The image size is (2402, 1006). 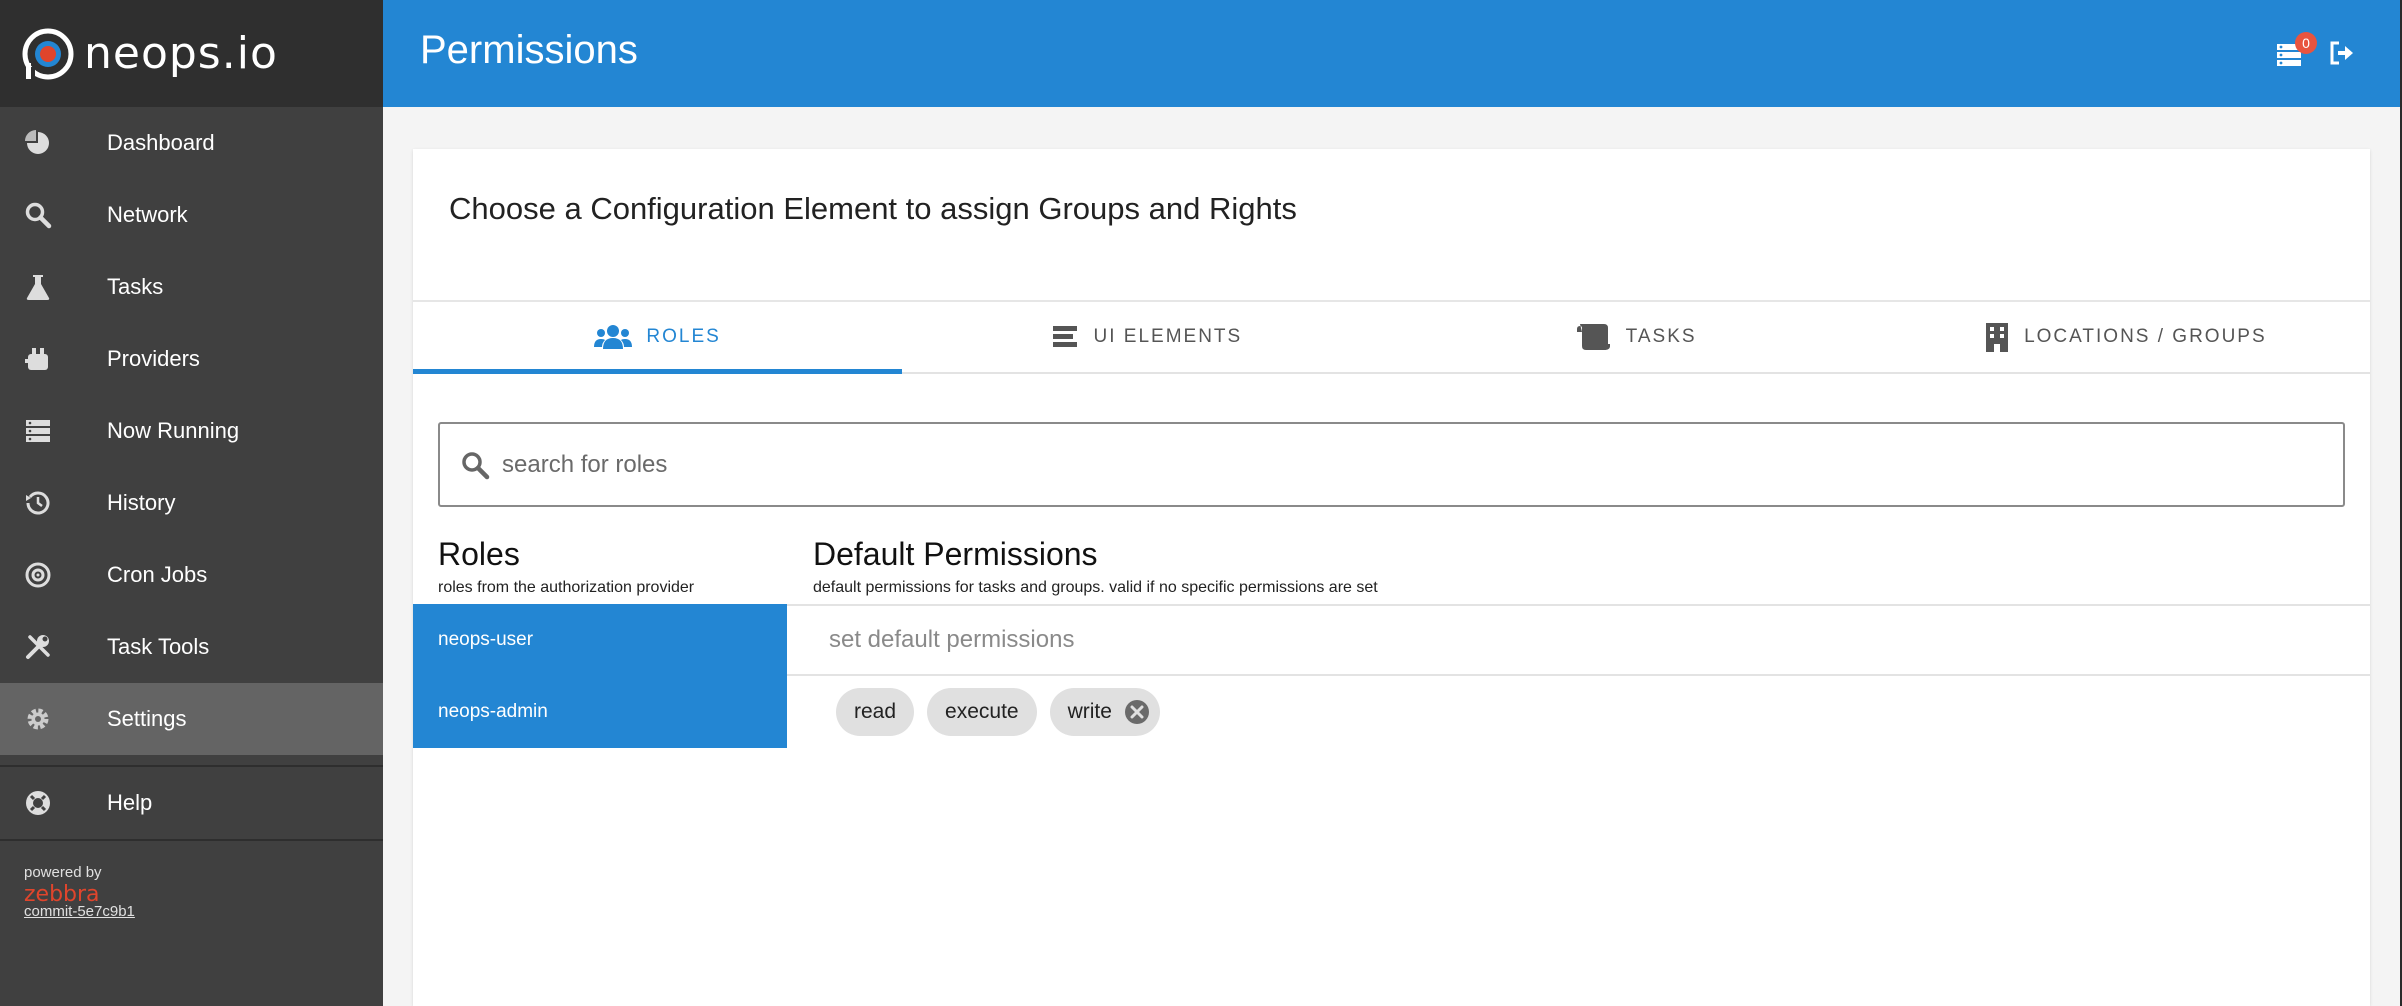 I want to click on sidebar-item-label: Network, so click(x=147, y=214).